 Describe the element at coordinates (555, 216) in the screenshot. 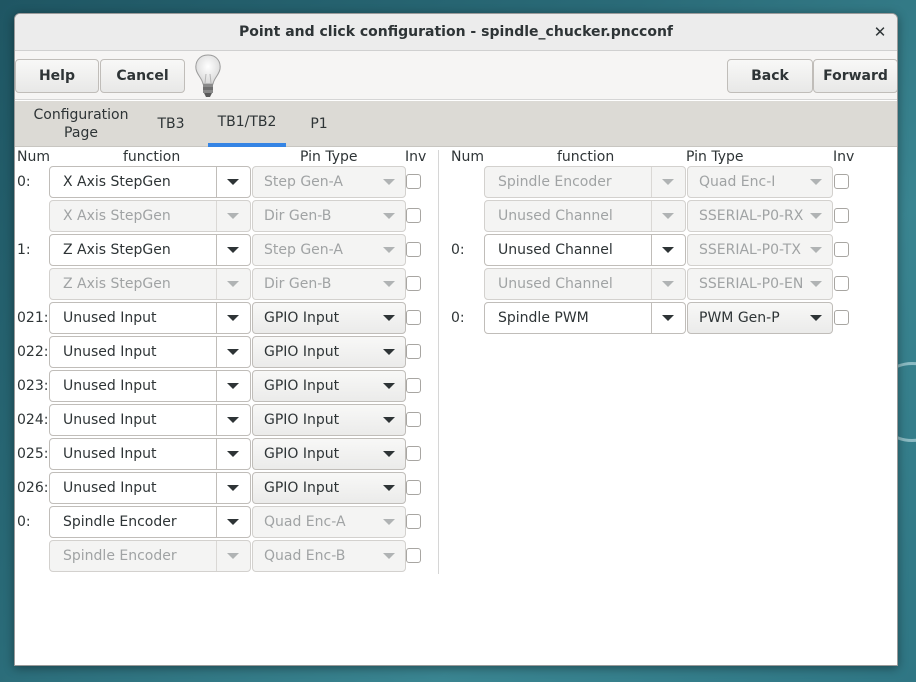

I see `function-value: Unused Channel` at that location.